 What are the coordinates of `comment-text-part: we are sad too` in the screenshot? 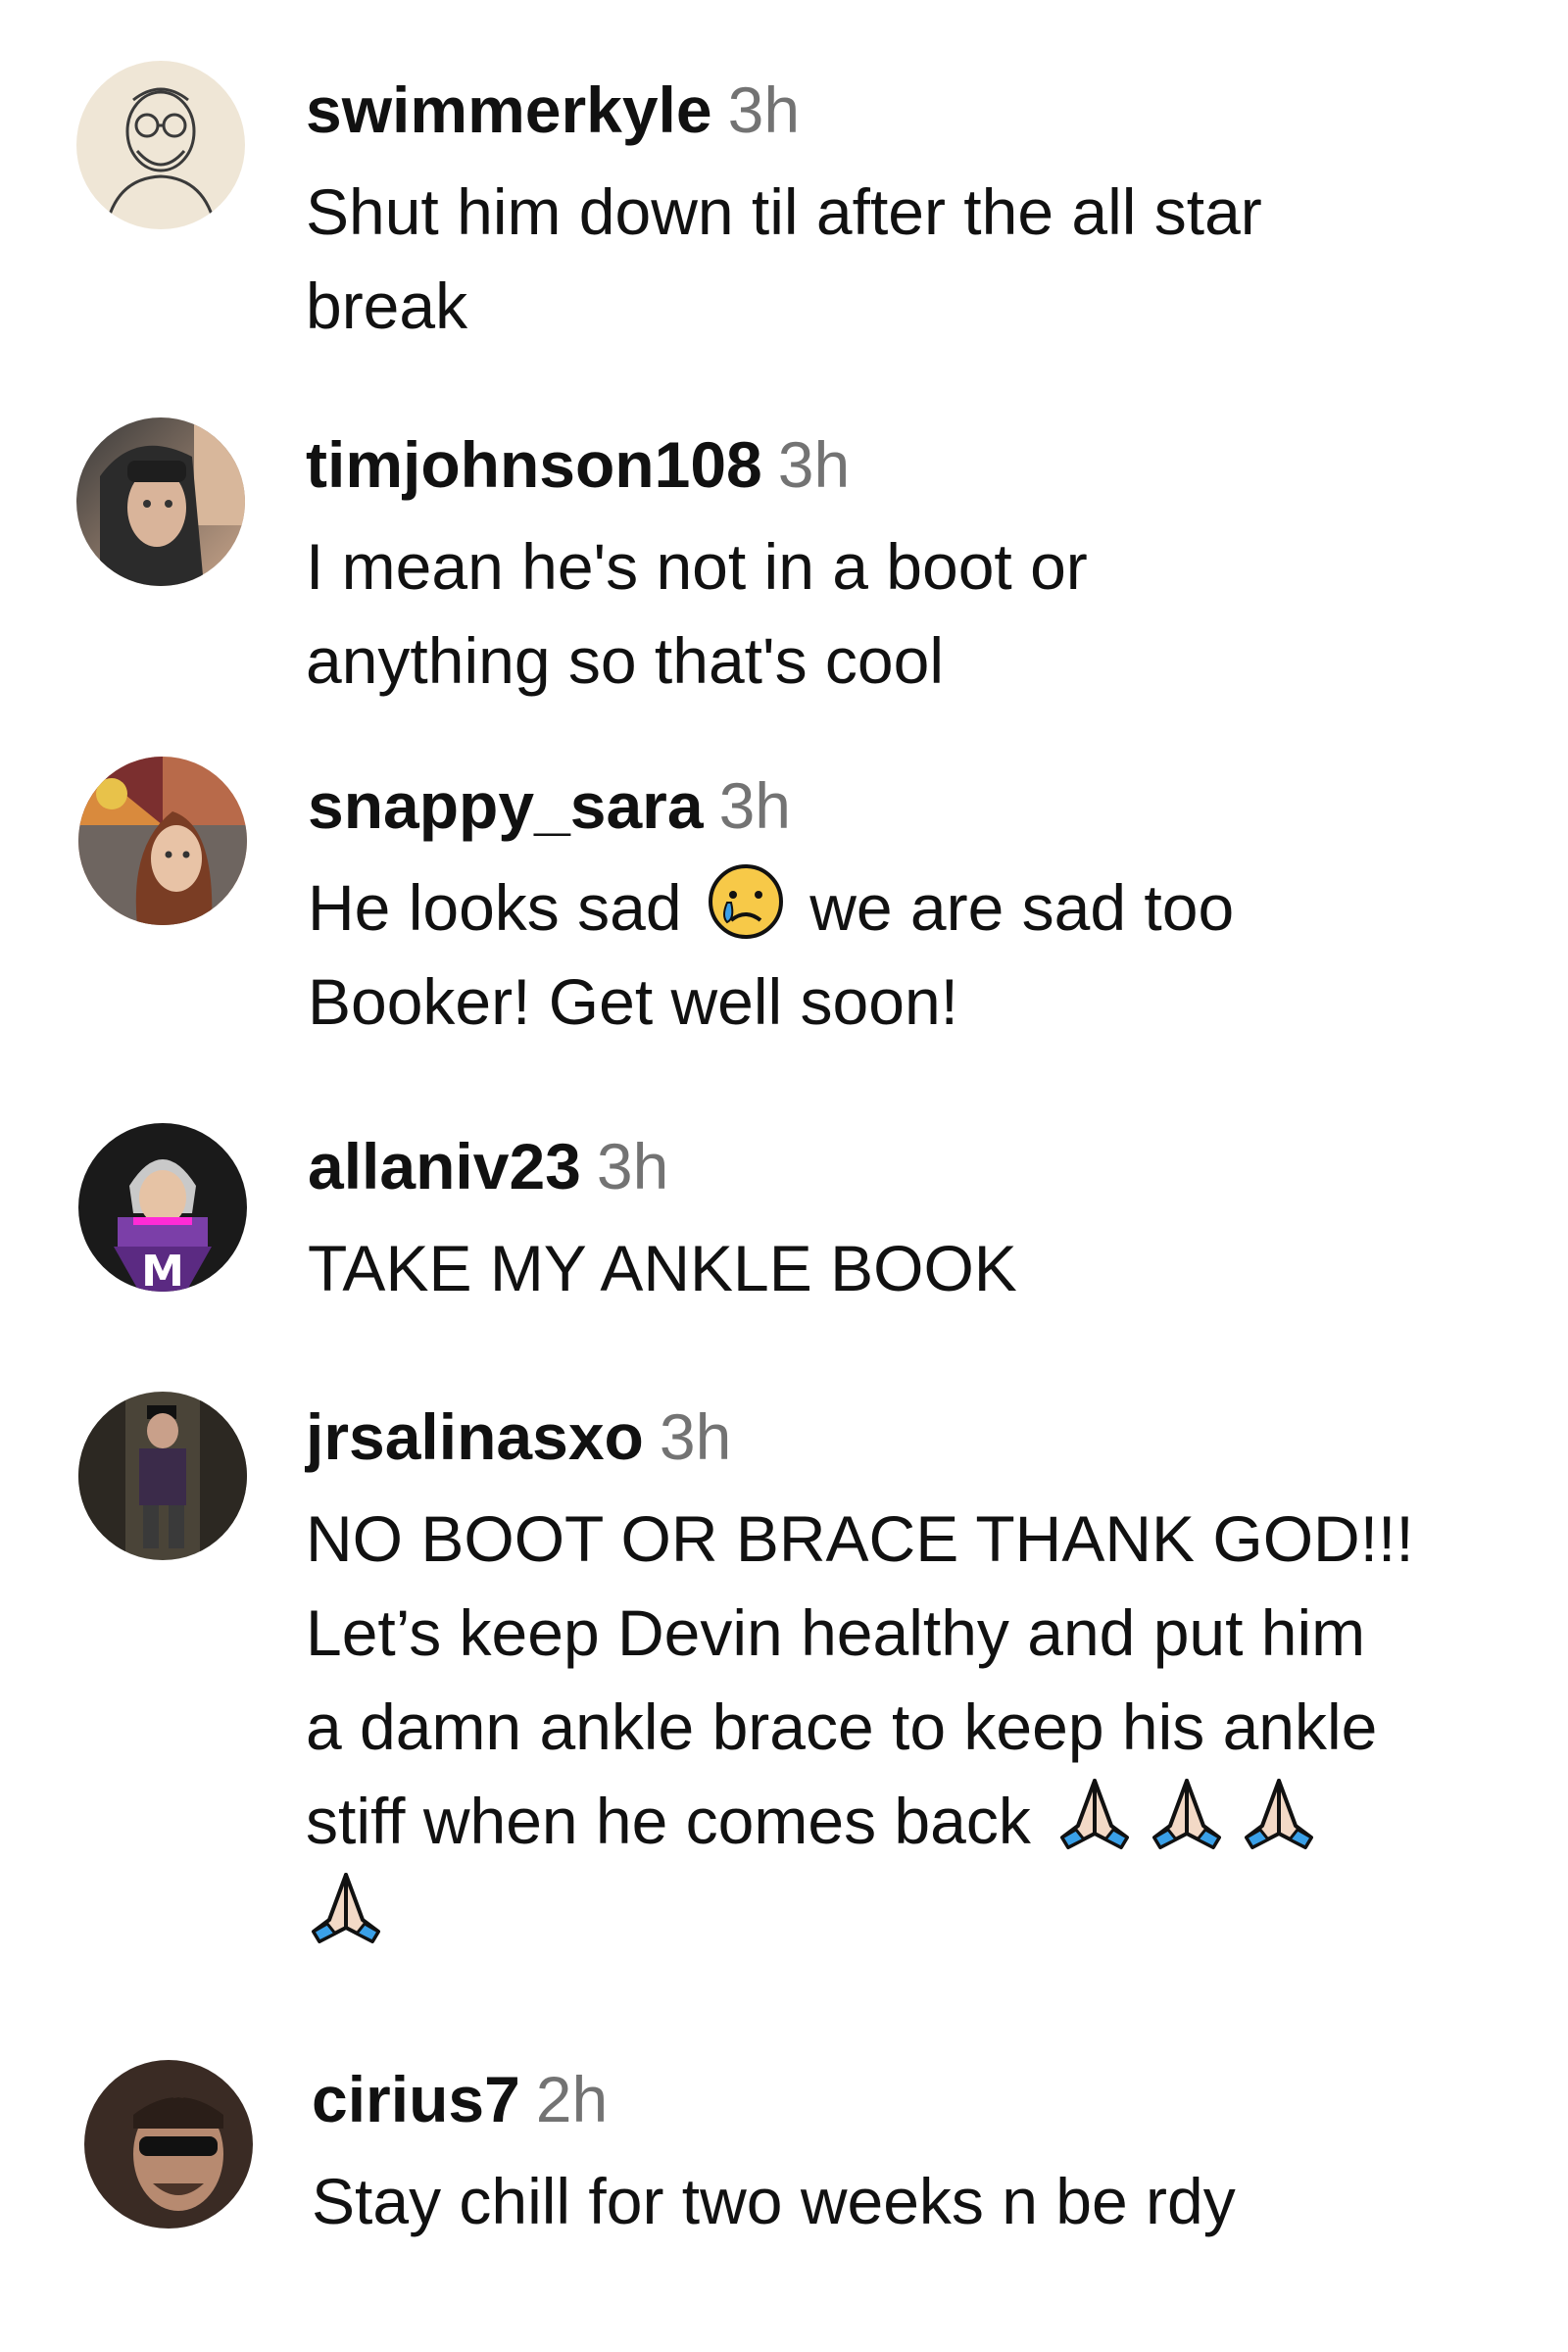 It's located at (1022, 907).